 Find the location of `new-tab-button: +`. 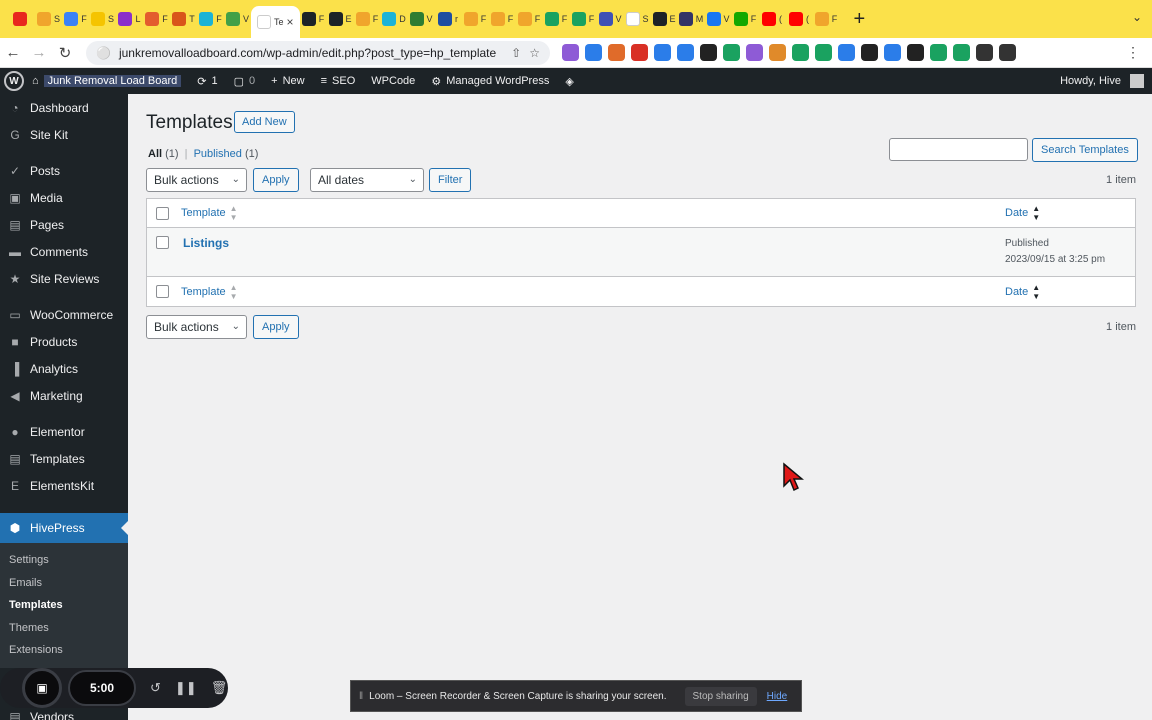

new-tab-button: + is located at coordinates (860, 19).